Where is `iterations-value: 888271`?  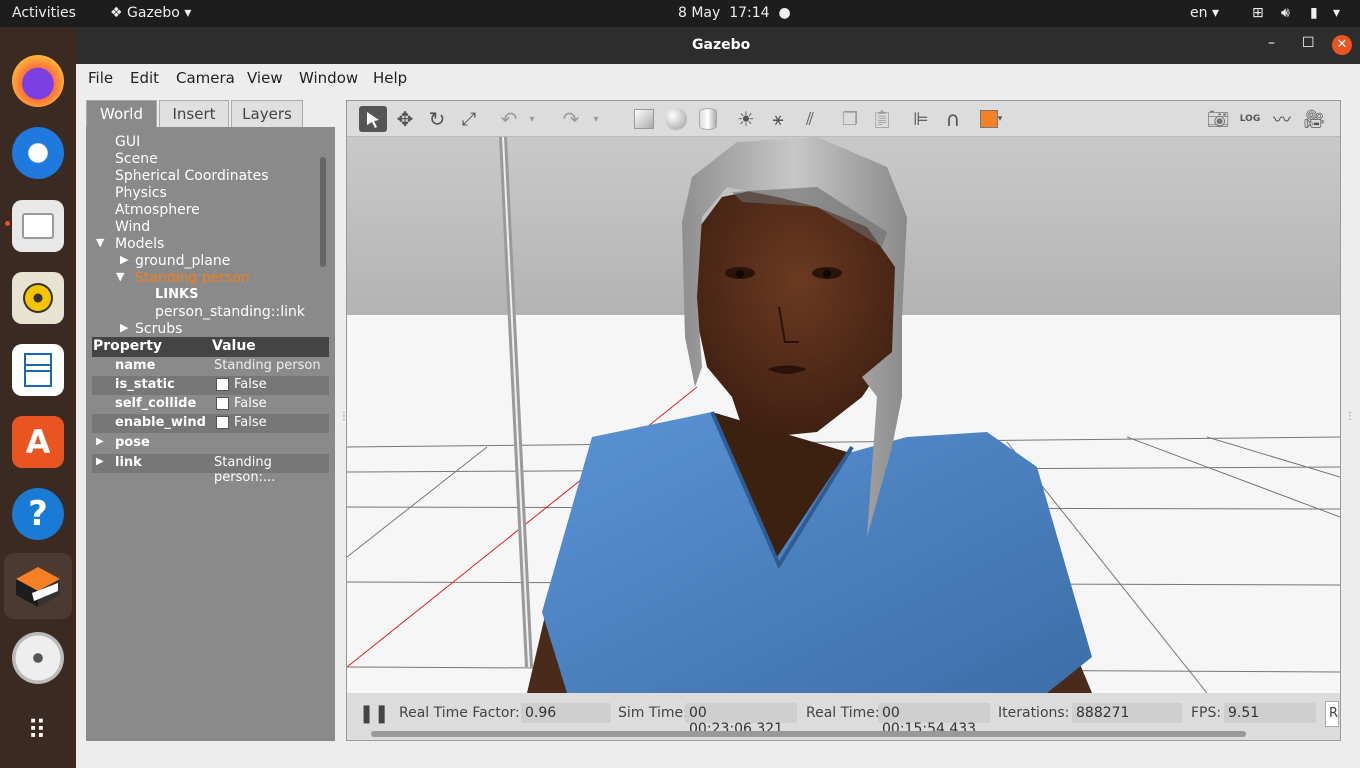
iterations-value: 888271 is located at coordinates (1127, 713).